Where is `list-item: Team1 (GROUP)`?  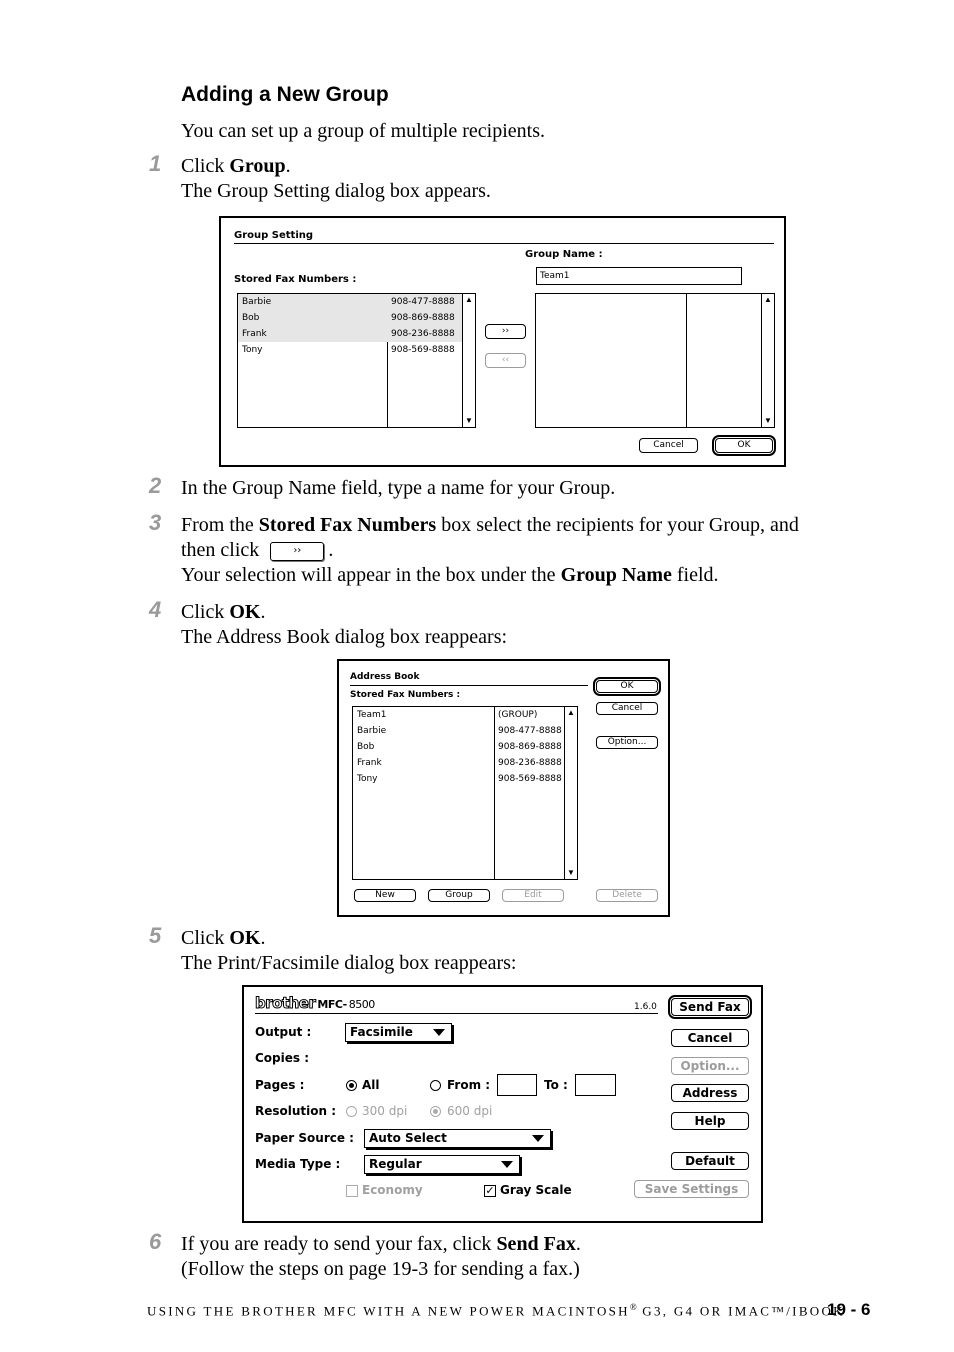 list-item: Team1 (GROUP) is located at coordinates (459, 715).